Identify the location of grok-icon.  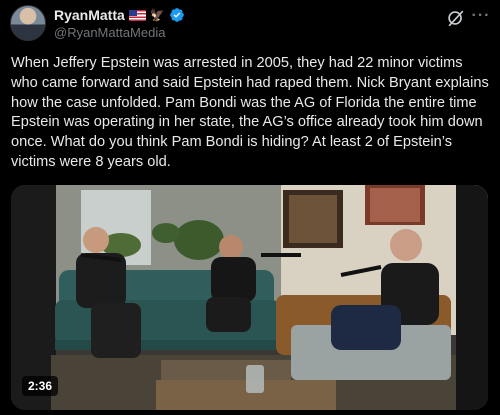
(456, 18).